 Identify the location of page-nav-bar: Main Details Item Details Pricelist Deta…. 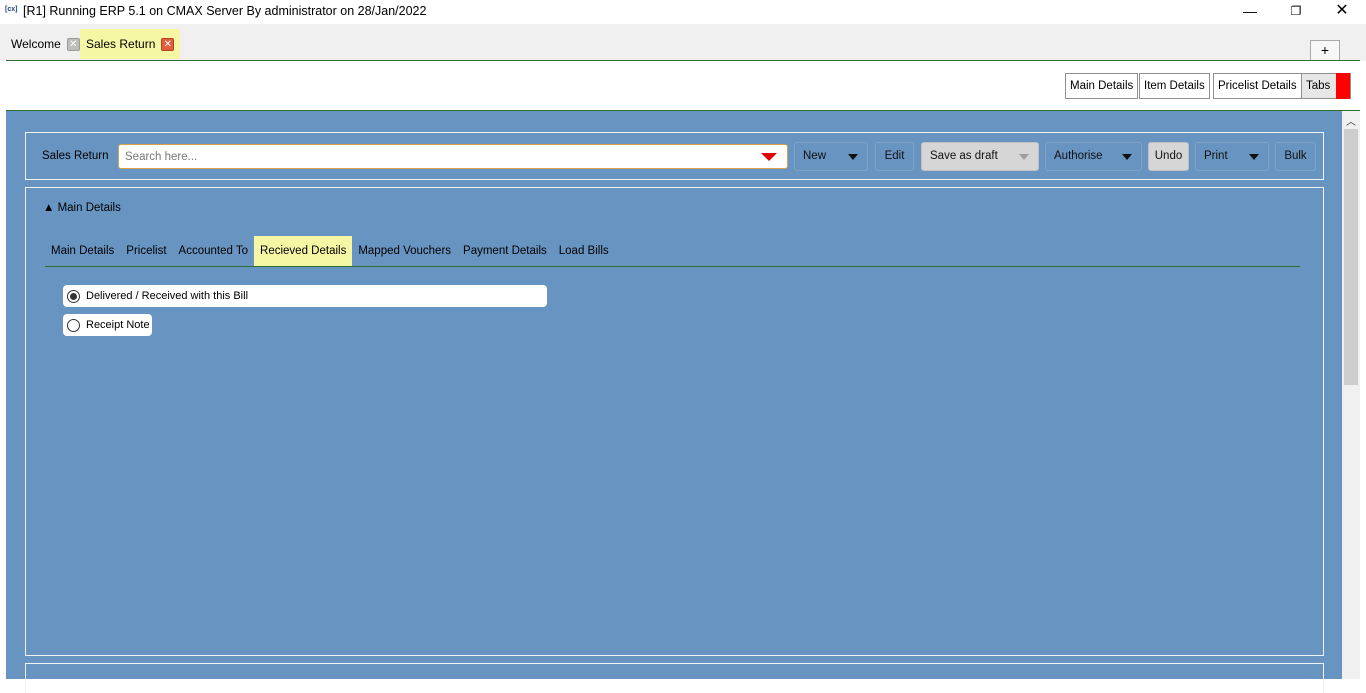
(683, 85).